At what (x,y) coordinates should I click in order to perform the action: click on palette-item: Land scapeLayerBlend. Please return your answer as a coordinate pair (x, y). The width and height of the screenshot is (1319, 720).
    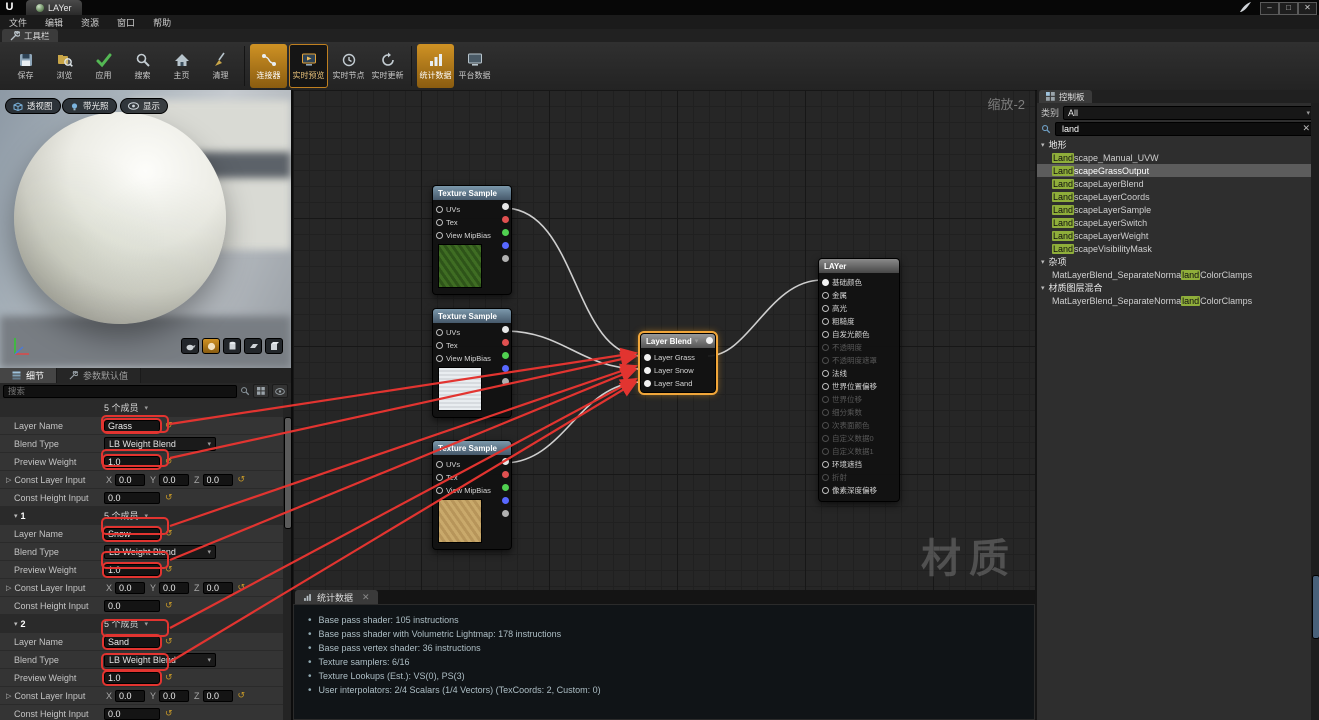
    Looking at the image, I should click on (1174, 183).